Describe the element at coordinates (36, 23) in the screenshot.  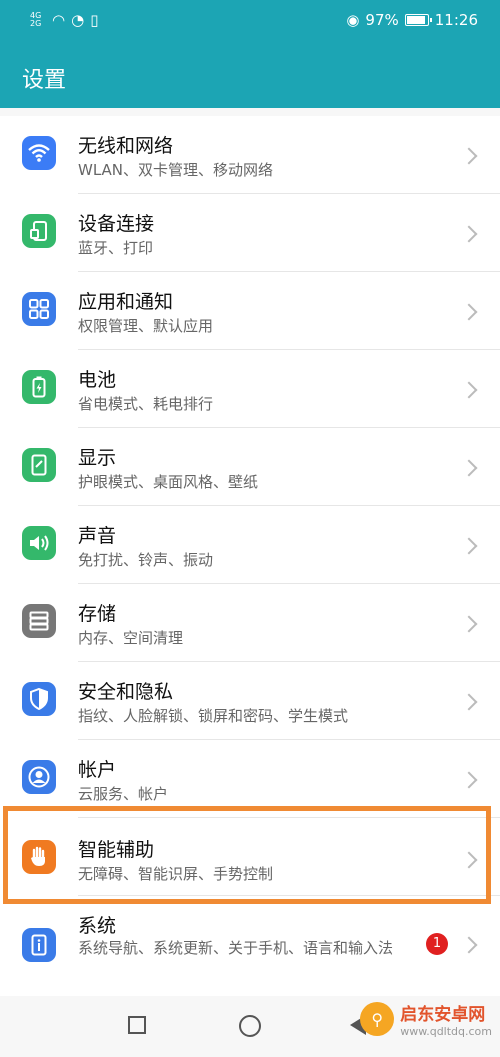
I see `signal-label-2: 2G` at that location.